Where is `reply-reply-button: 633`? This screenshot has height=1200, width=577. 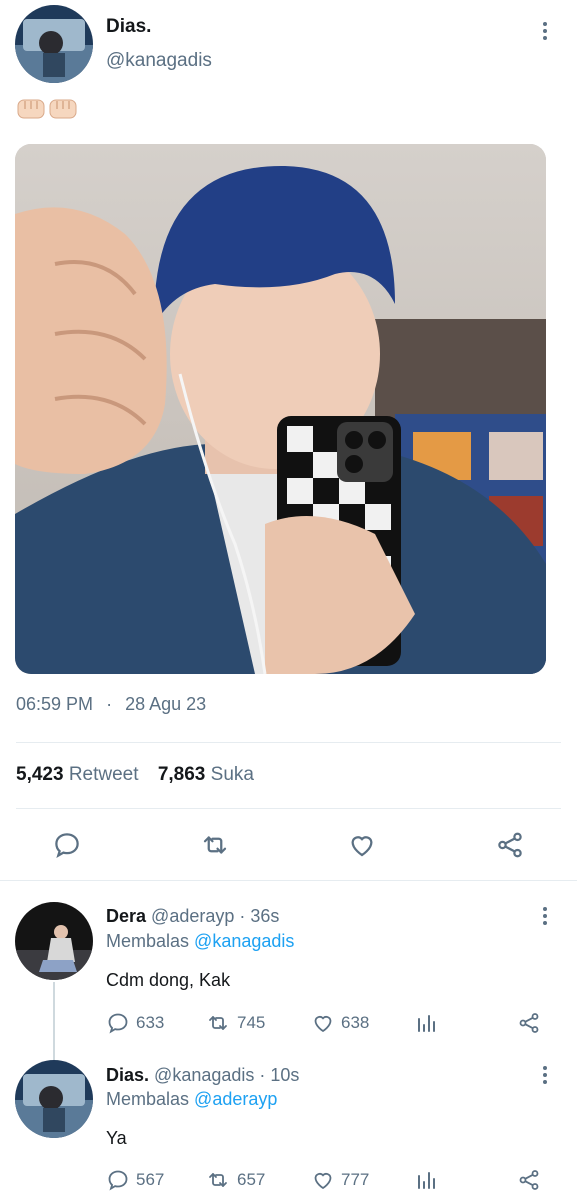 reply-reply-button: 633 is located at coordinates (135, 1023).